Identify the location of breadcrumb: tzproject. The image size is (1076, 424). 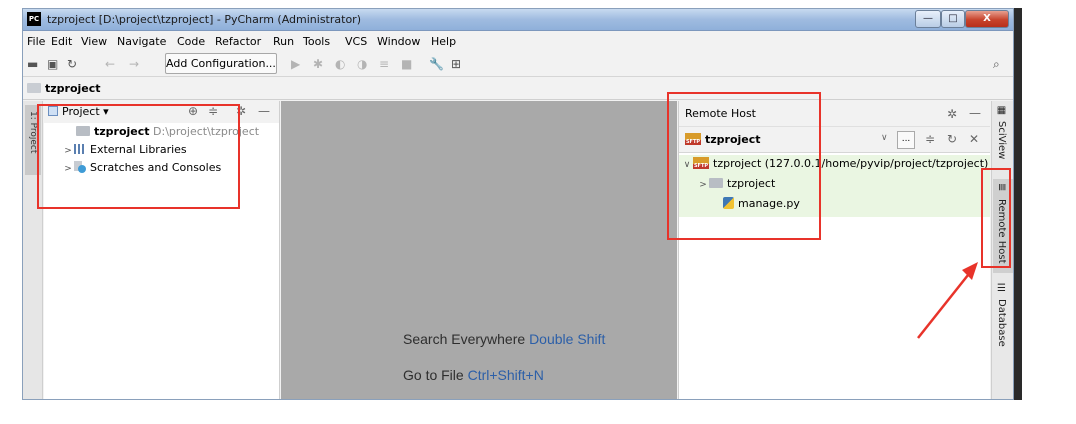
(68, 89).